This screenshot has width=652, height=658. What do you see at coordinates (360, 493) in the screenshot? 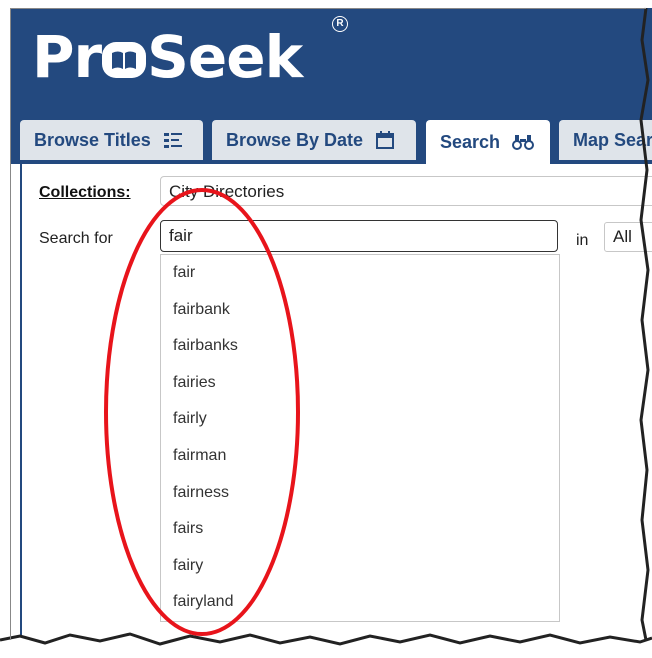
I see `suggestion-item: fairness` at bounding box center [360, 493].